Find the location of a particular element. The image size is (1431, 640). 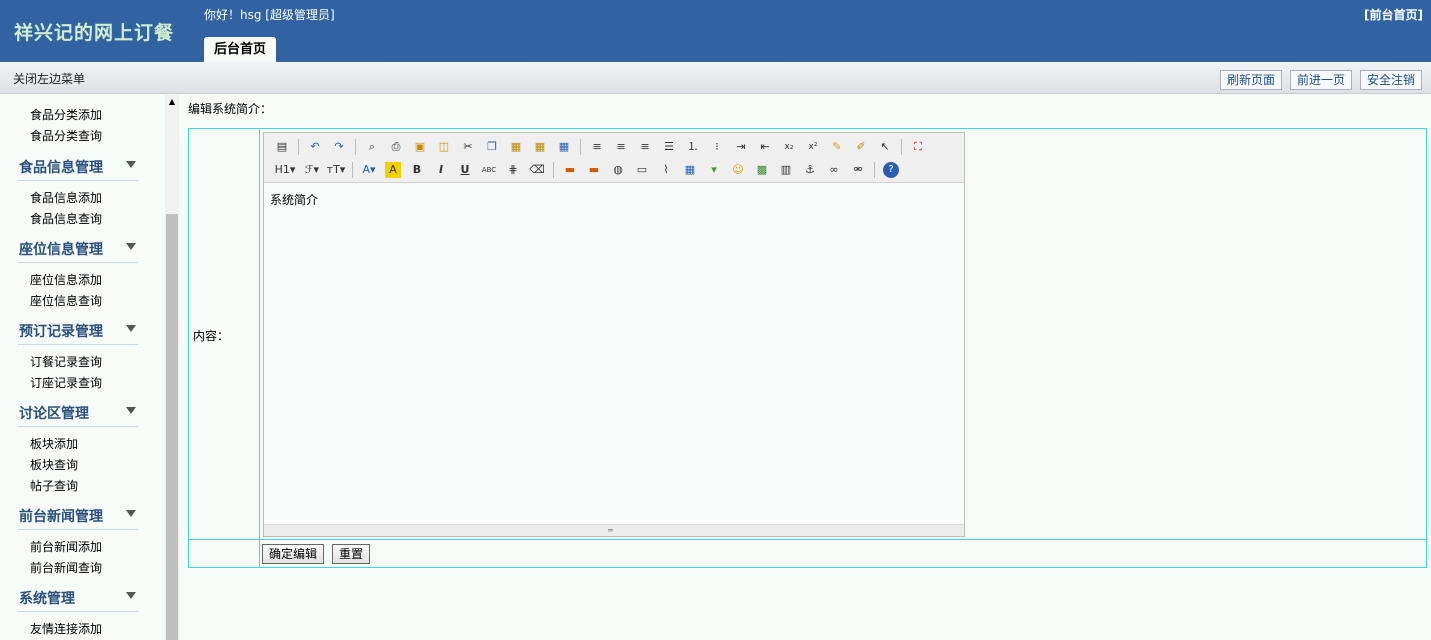

toolbar-separator is located at coordinates (352, 170).